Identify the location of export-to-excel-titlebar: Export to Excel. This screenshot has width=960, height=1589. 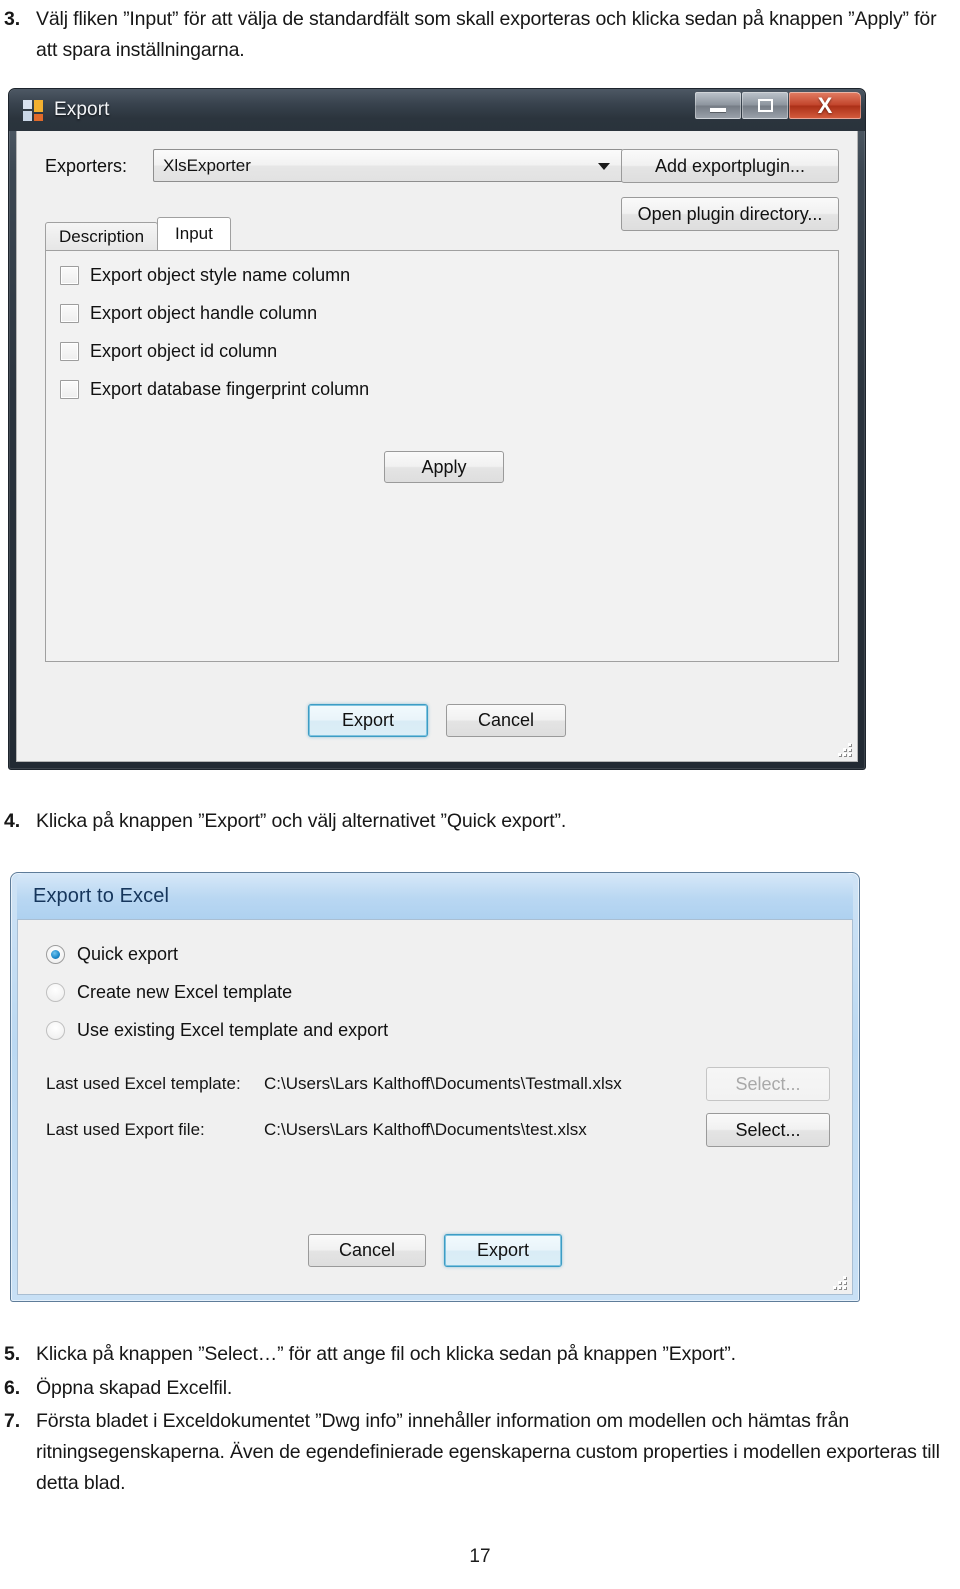
(435, 896).